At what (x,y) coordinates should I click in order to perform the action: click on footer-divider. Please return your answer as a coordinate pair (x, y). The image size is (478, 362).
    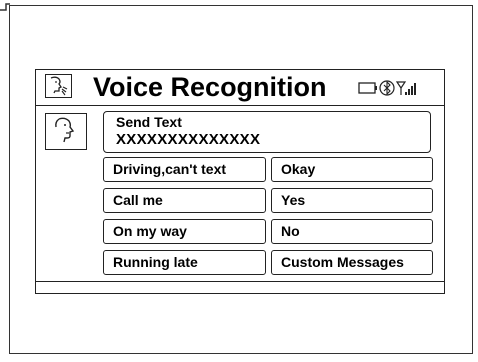
    Looking at the image, I should click on (240, 281).